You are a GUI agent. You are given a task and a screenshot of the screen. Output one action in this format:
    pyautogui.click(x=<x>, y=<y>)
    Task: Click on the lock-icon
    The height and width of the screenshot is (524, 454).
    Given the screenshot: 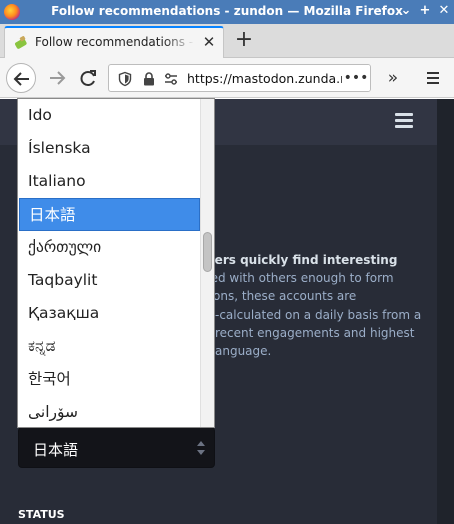 What is the action you would take?
    pyautogui.click(x=149, y=79)
    